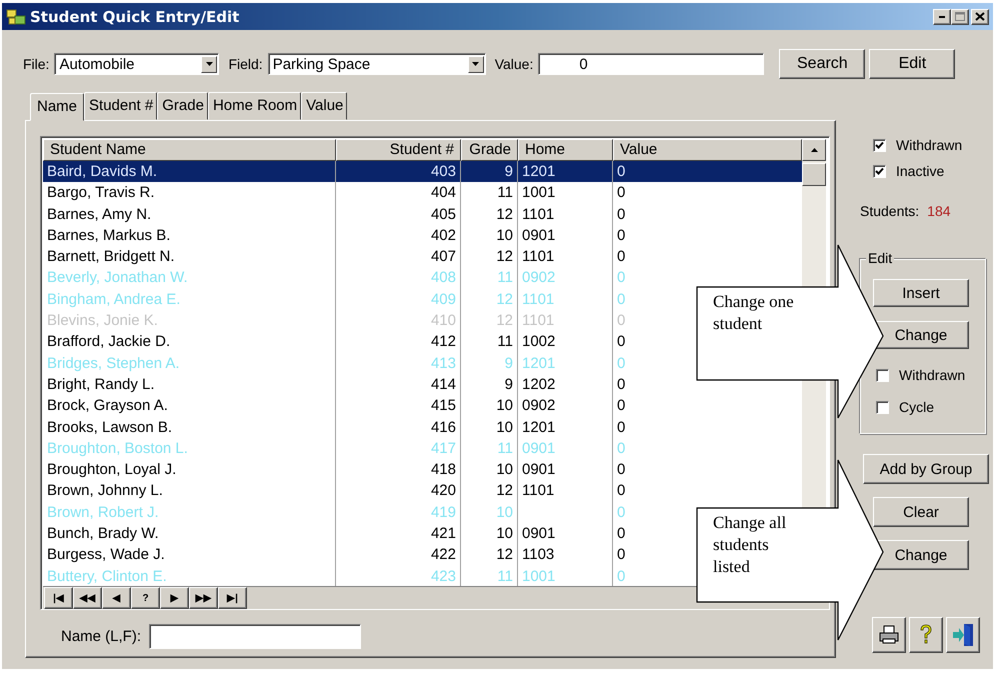 Image resolution: width=995 pixels, height=676 pixels. I want to click on table-cell: Brock, Grayson A., so click(107, 405).